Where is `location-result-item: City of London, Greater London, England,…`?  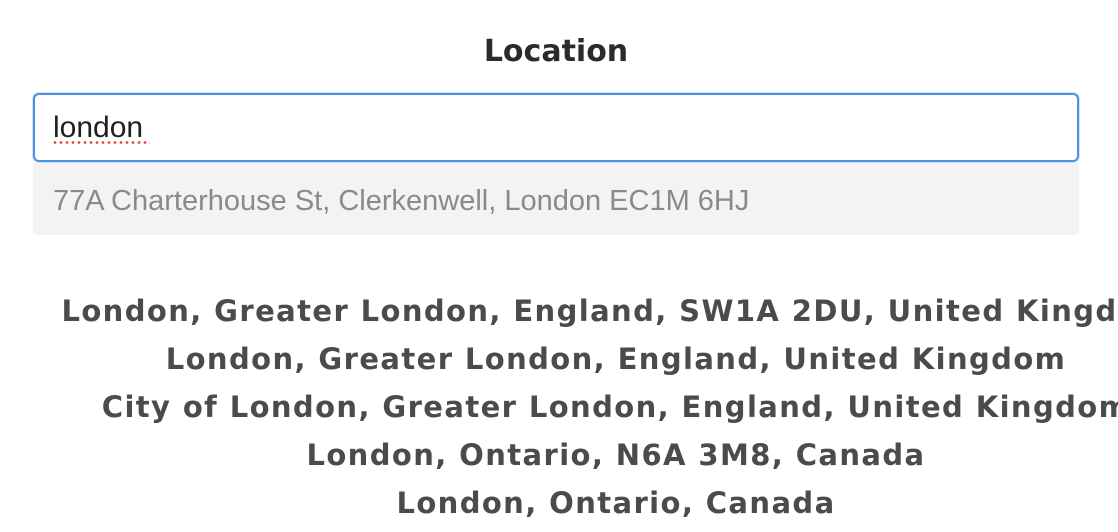 location-result-item: City of London, Greater London, England,… is located at coordinates (559, 407).